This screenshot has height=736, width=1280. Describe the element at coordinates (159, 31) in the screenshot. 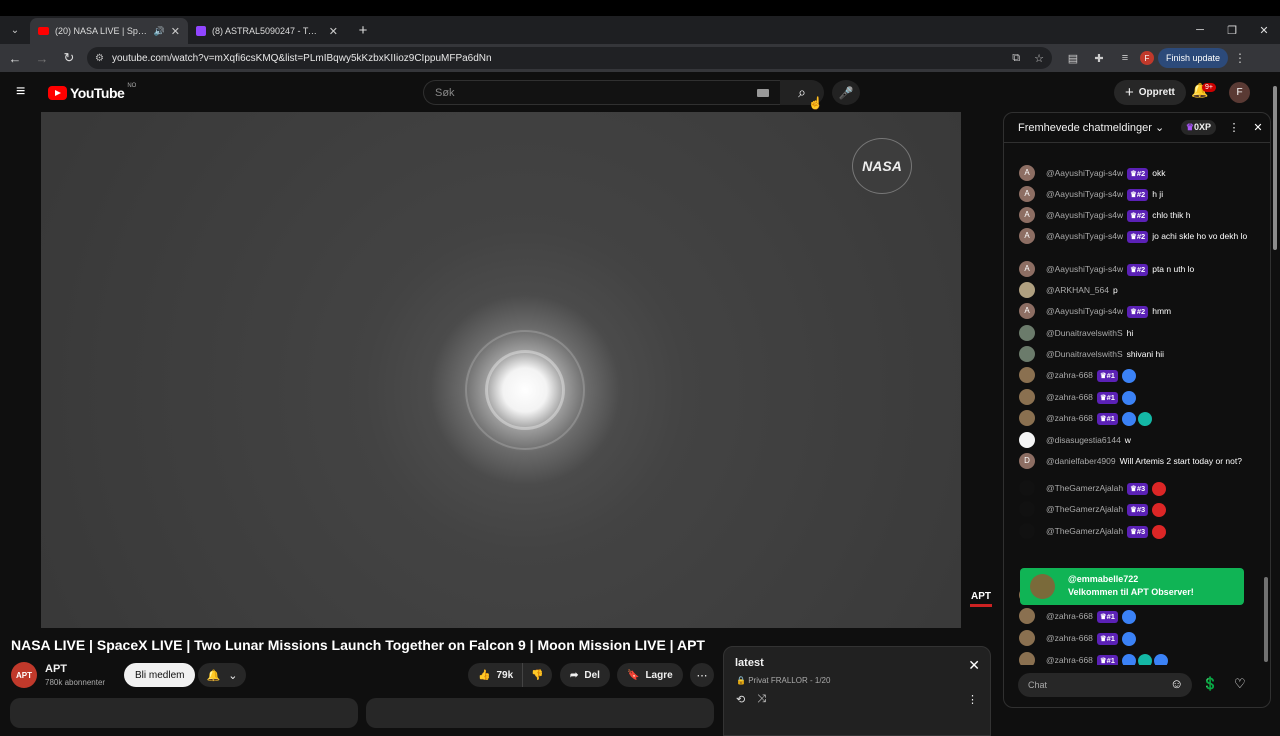

I see `speaker-icon: 🔊` at that location.